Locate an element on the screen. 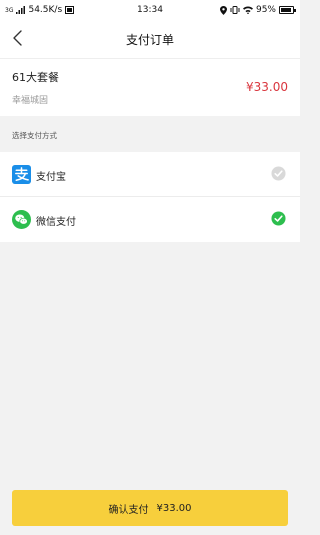 The width and height of the screenshot is (320, 535). confirm-pay-amount: ¥33.00 is located at coordinates (174, 508).